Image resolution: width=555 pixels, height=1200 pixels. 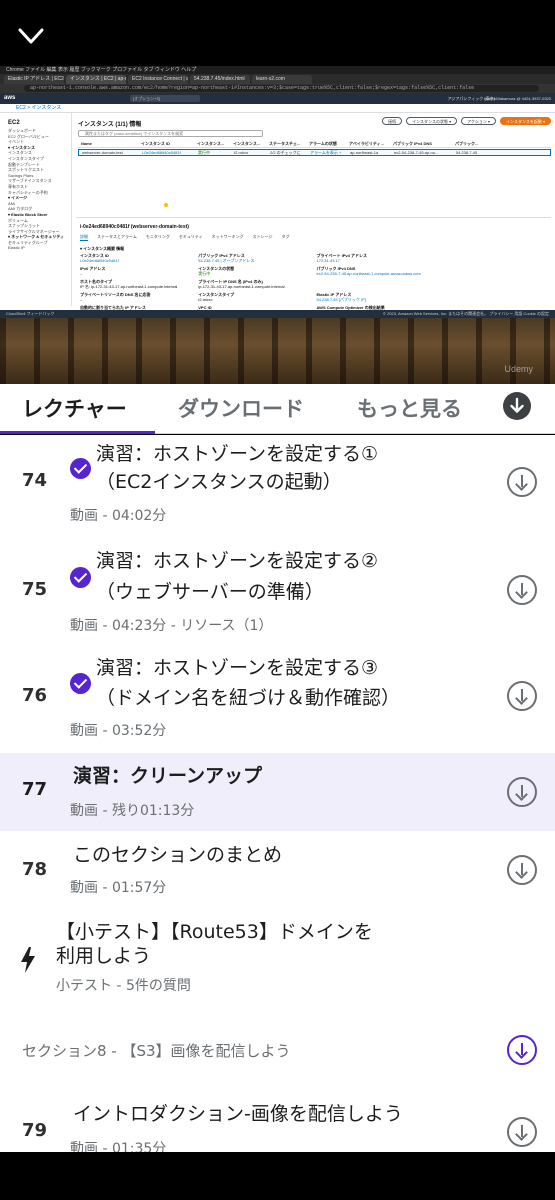 I want to click on lecture-title: 演習：クリーンアップ, so click(x=168, y=776).